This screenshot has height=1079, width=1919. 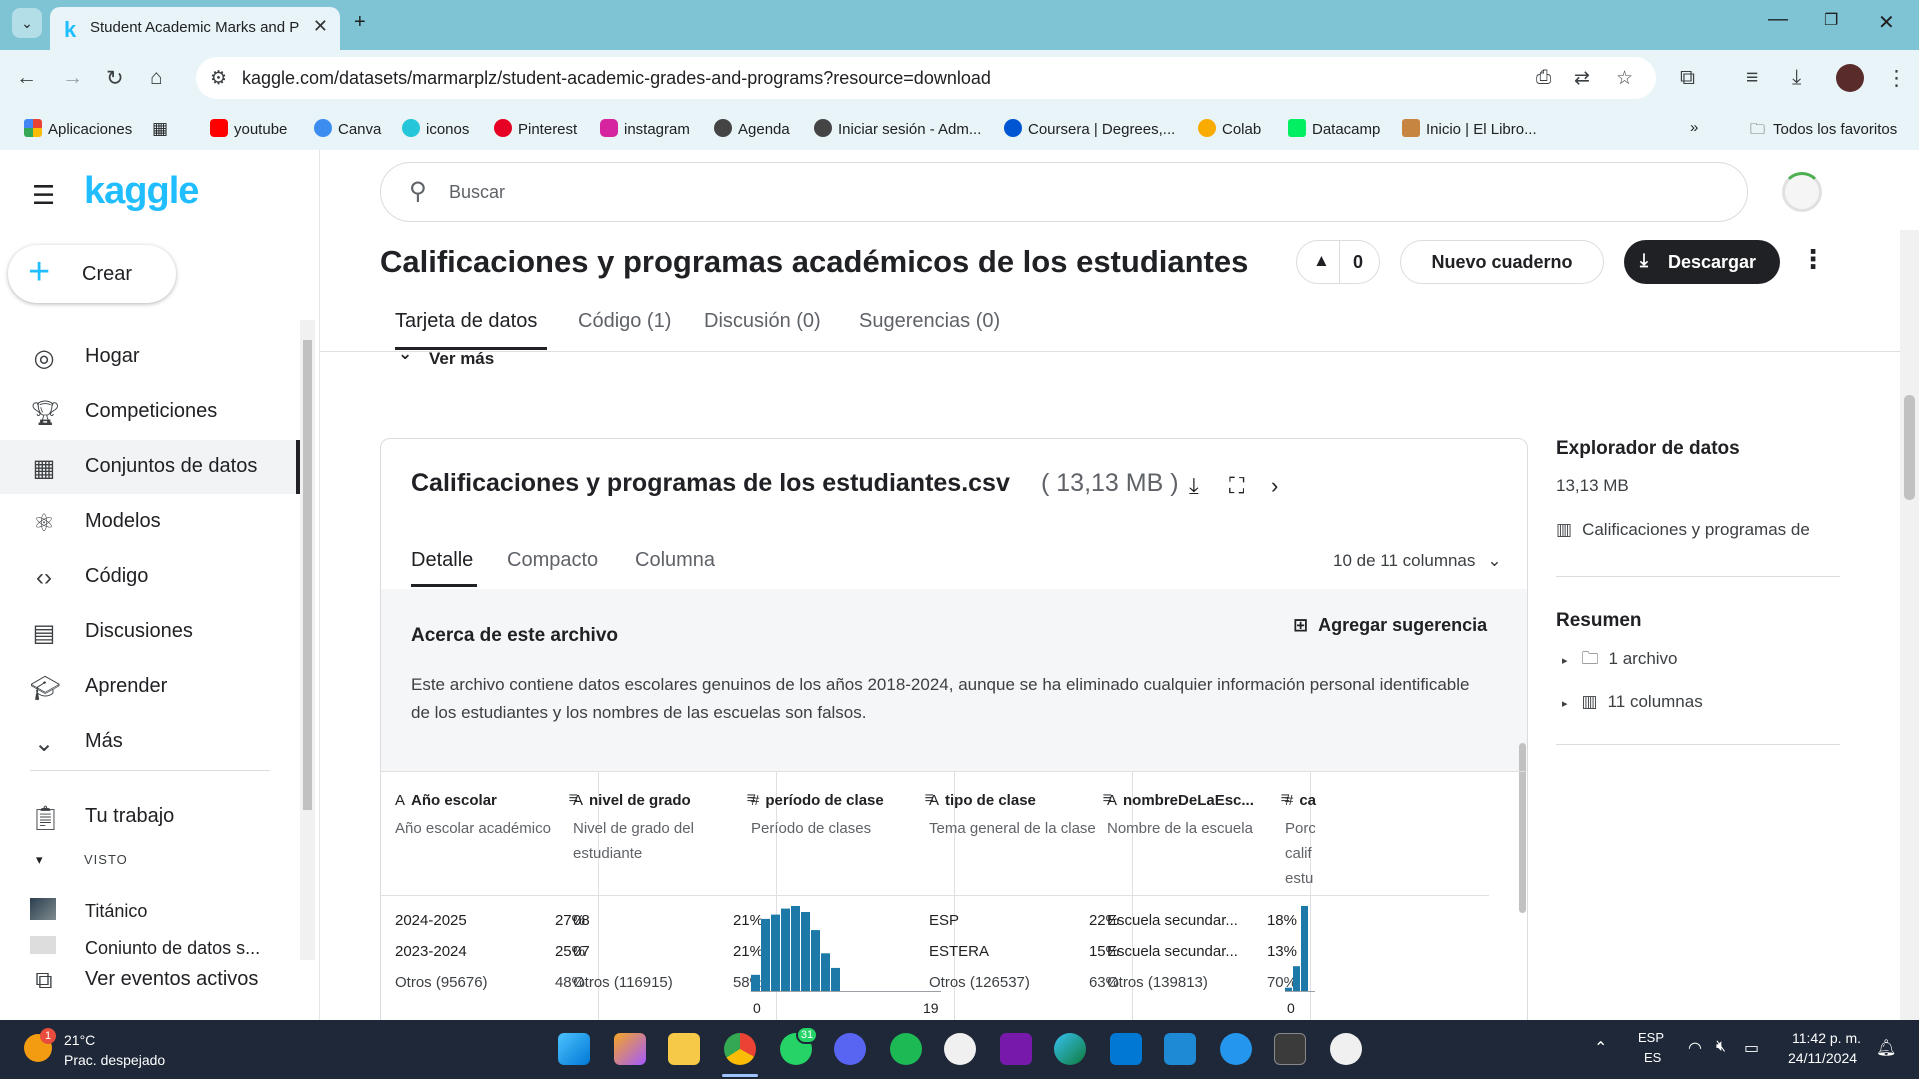 What do you see at coordinates (150, 817) in the screenshot?
I see `nav-your-work: 📋︎ Tu trabajo` at bounding box center [150, 817].